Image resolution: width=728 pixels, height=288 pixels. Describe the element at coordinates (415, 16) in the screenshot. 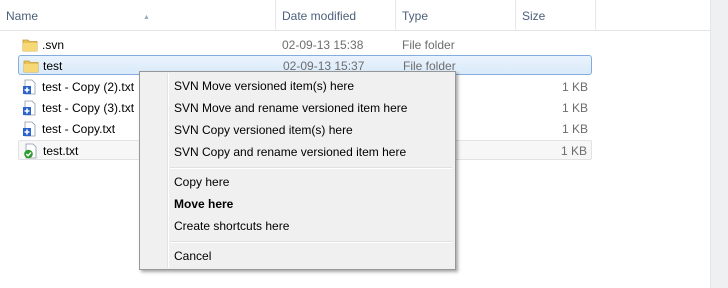

I see `column-header-type-label: Type` at that location.